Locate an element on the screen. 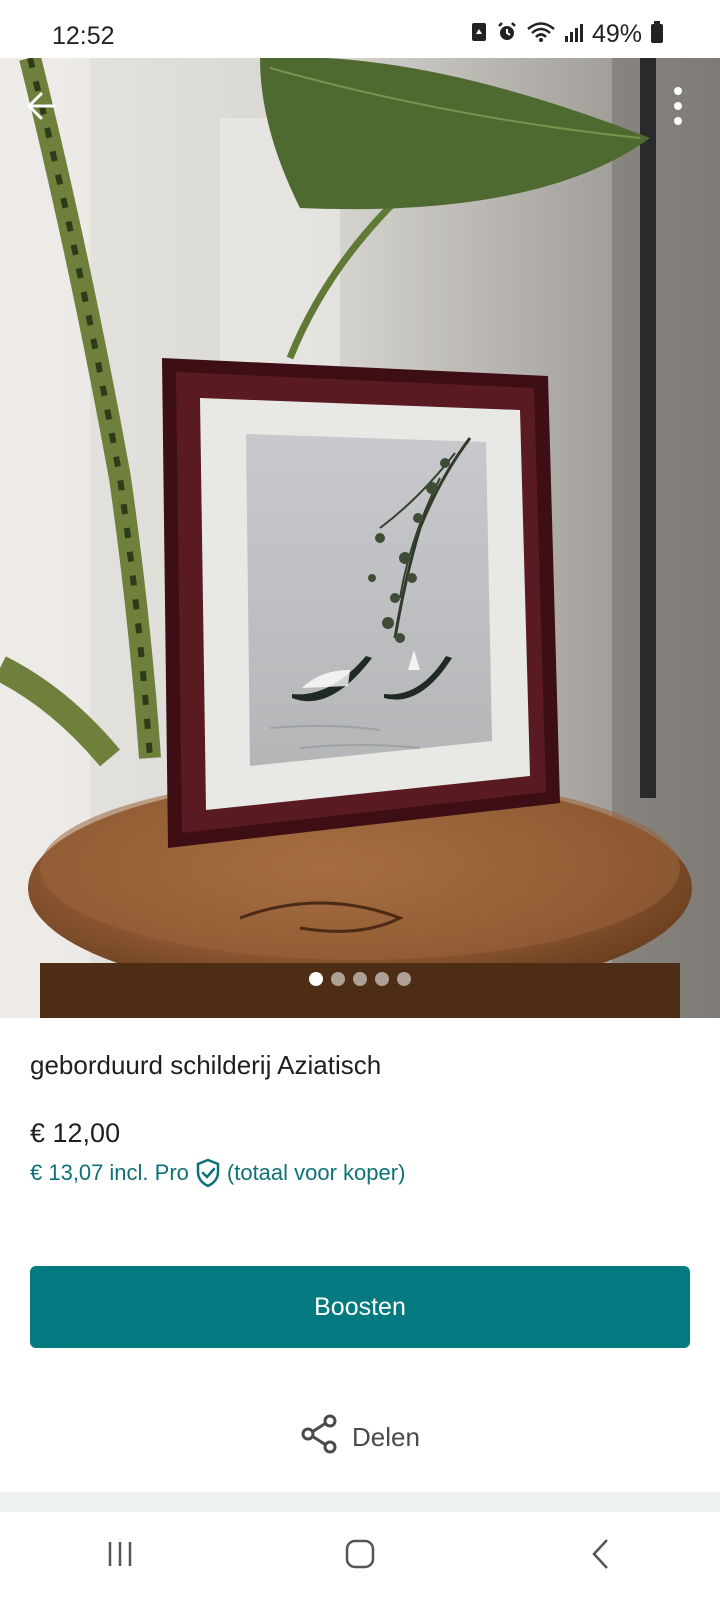  recent-apps-icon is located at coordinates (120, 1556).